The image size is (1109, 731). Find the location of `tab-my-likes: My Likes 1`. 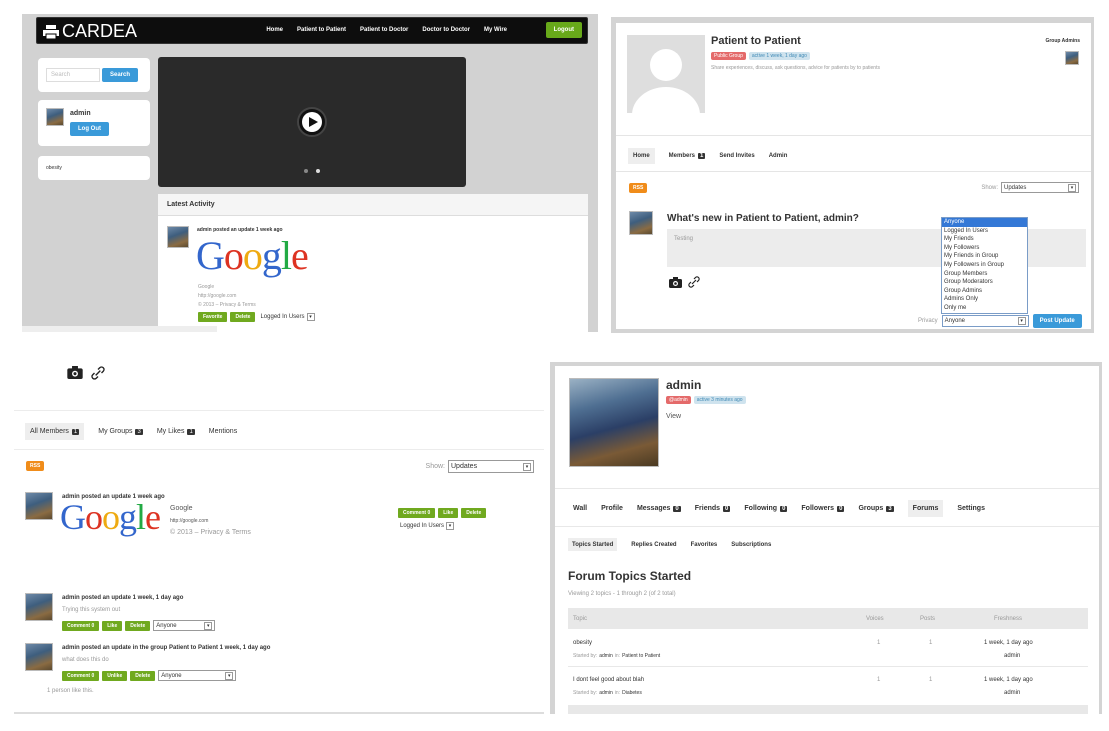

tab-my-likes: My Likes 1 is located at coordinates (176, 431).